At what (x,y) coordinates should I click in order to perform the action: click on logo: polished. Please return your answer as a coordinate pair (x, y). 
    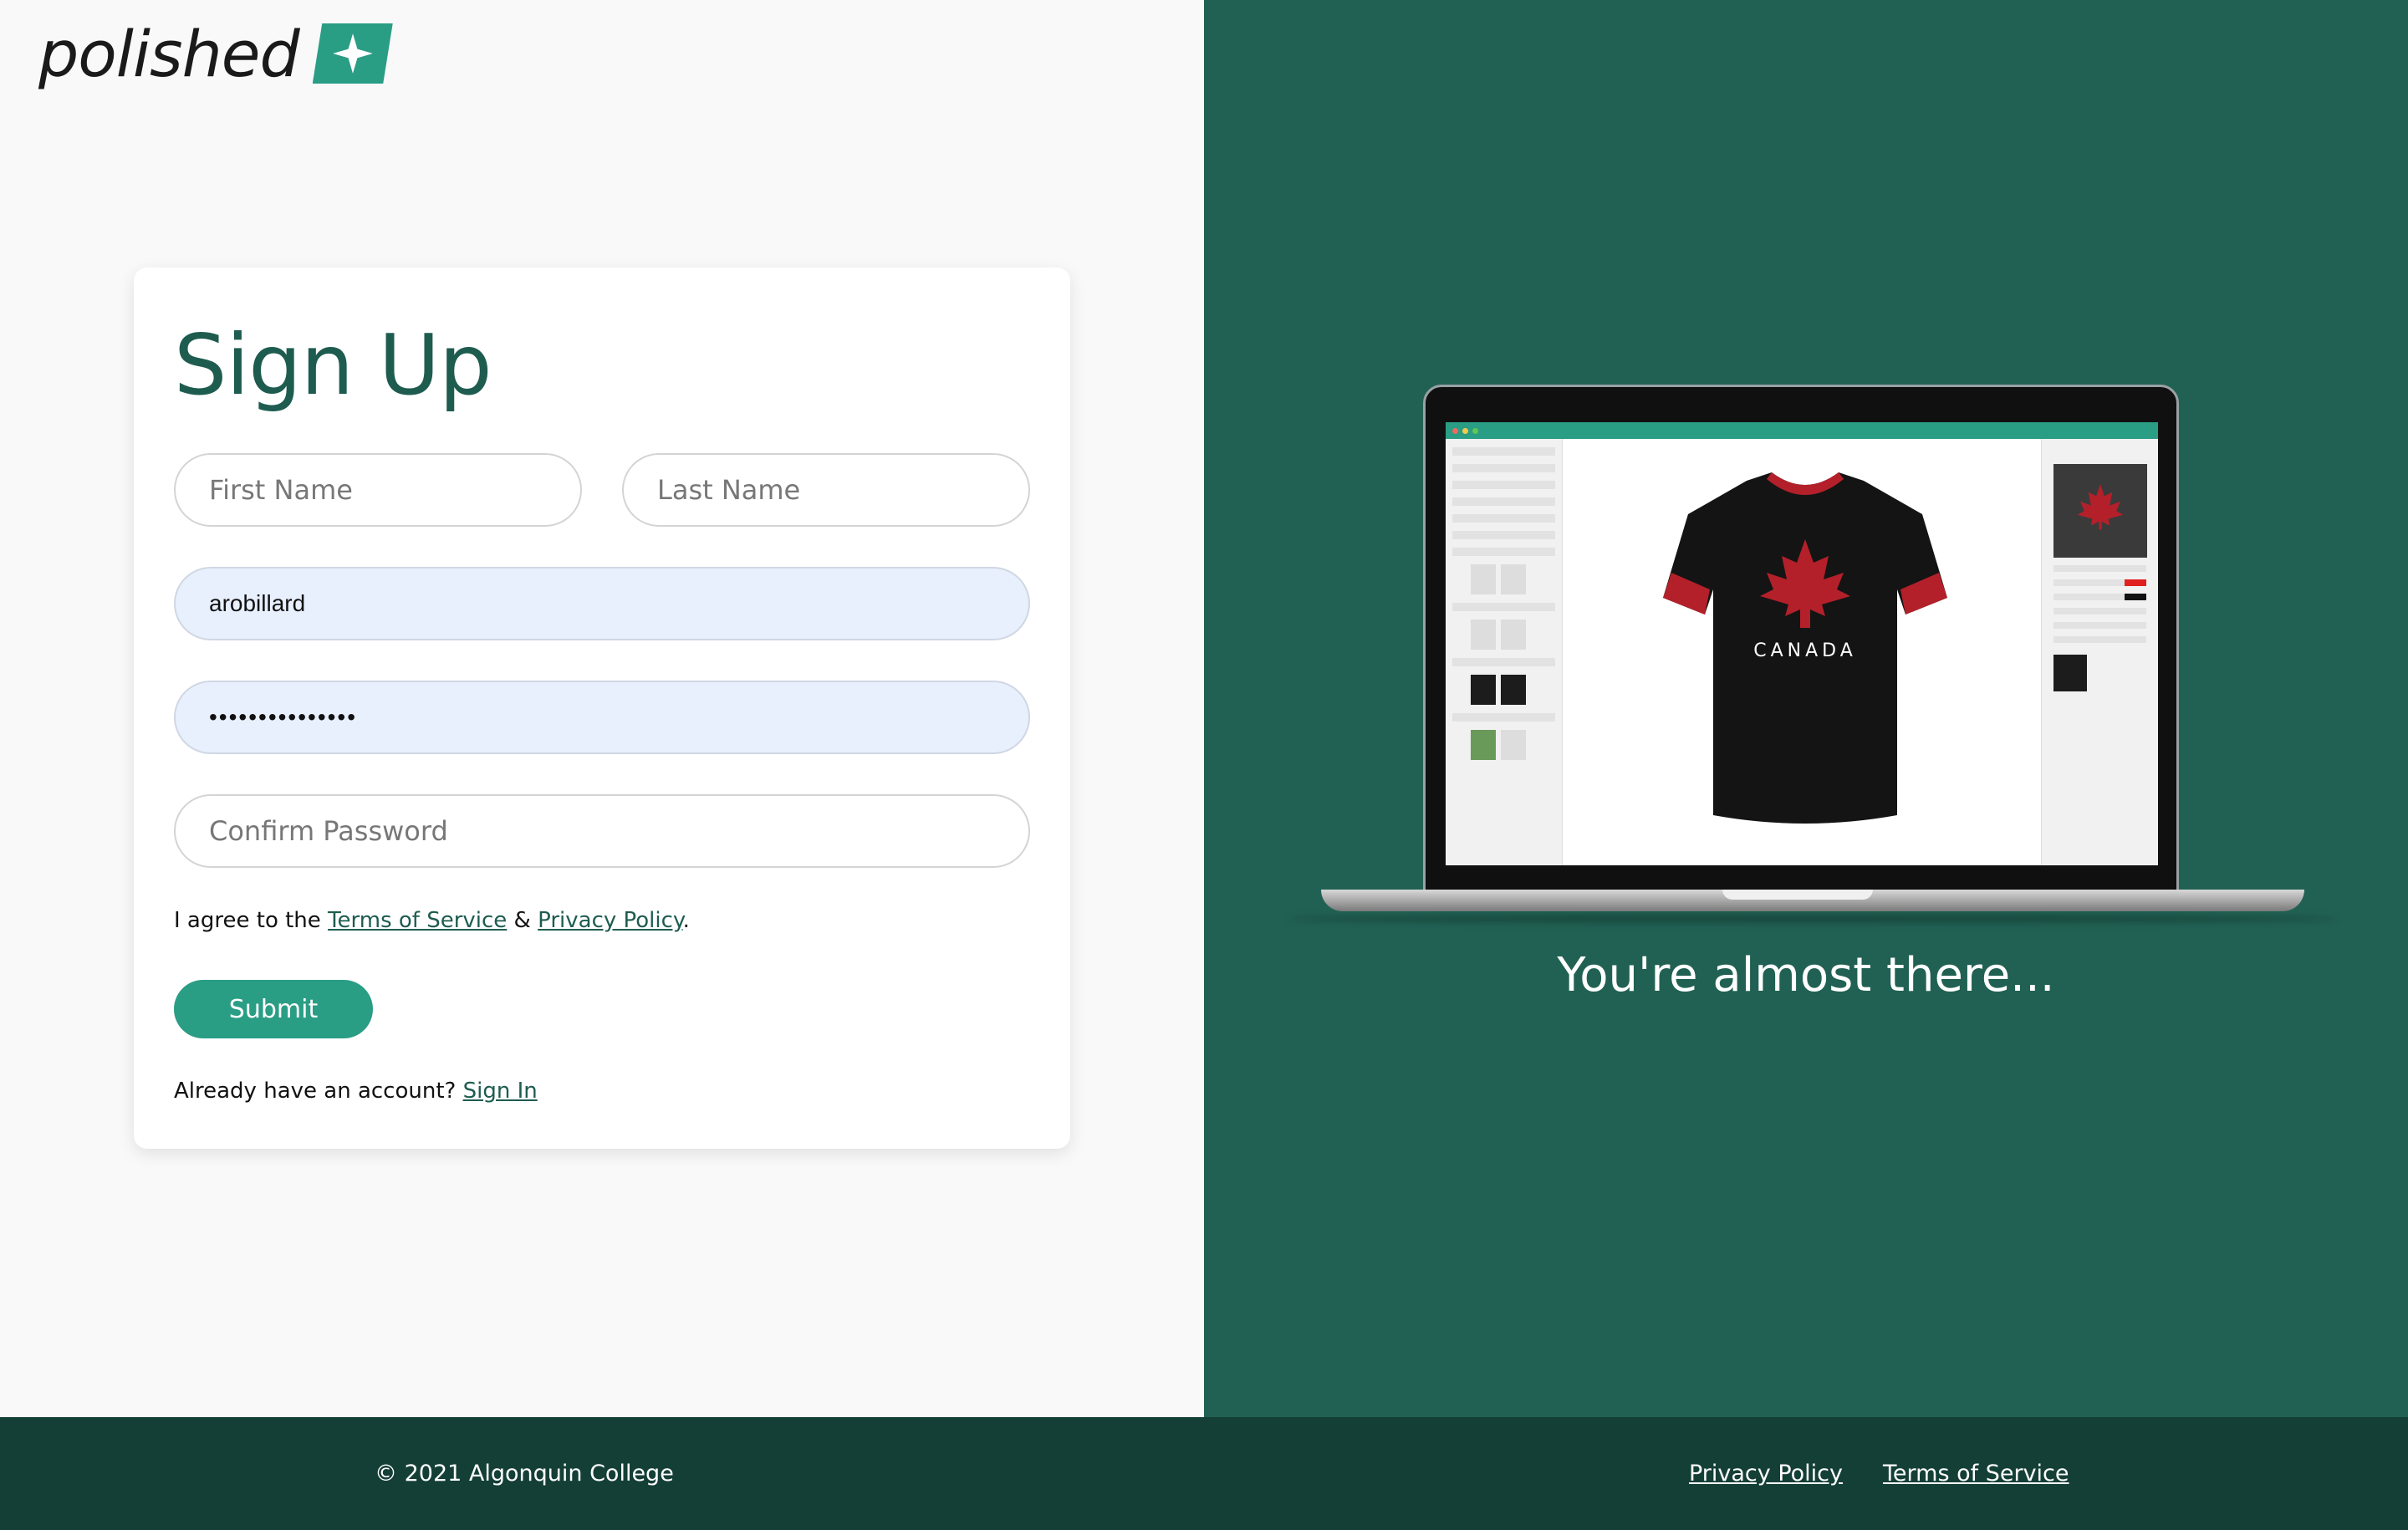
    Looking at the image, I should click on (215, 54).